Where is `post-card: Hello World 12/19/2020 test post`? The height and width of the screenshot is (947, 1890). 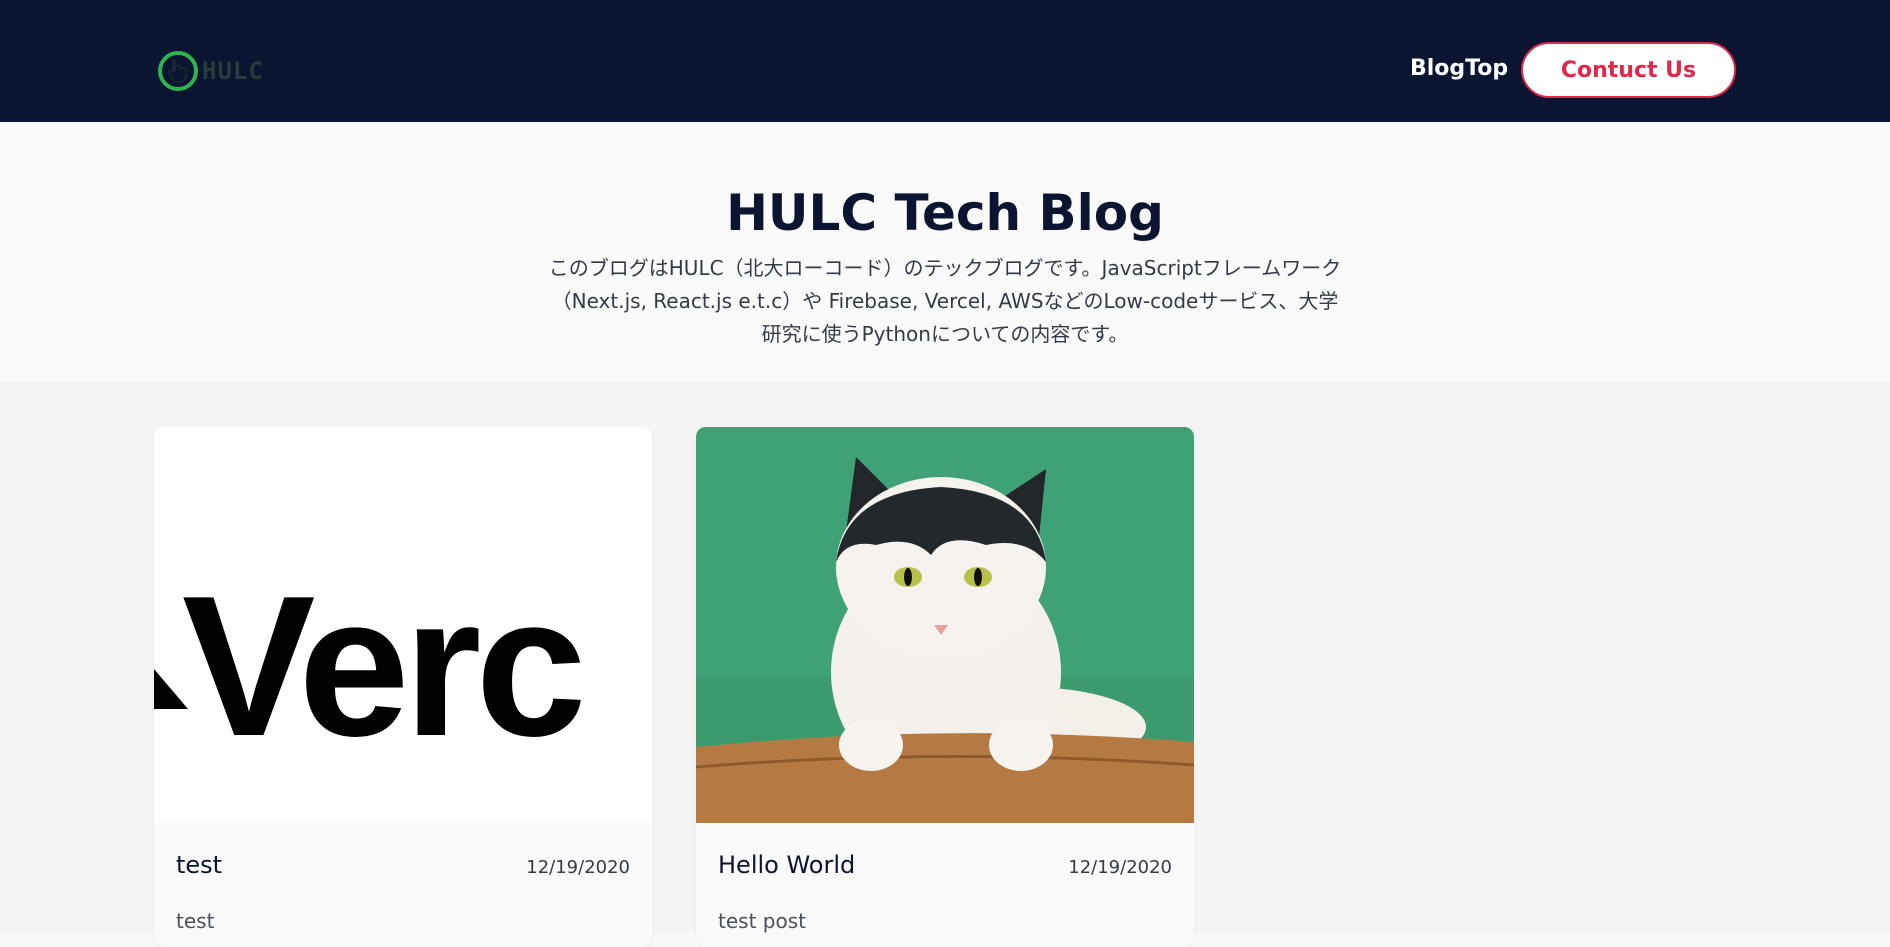
post-card: Hello World 12/19/2020 test post is located at coordinates (945, 687).